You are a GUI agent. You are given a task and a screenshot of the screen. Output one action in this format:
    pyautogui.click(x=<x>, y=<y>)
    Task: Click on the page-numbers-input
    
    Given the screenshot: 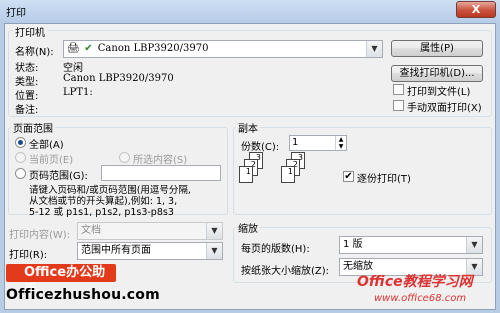 What is the action you would take?
    pyautogui.click(x=161, y=173)
    